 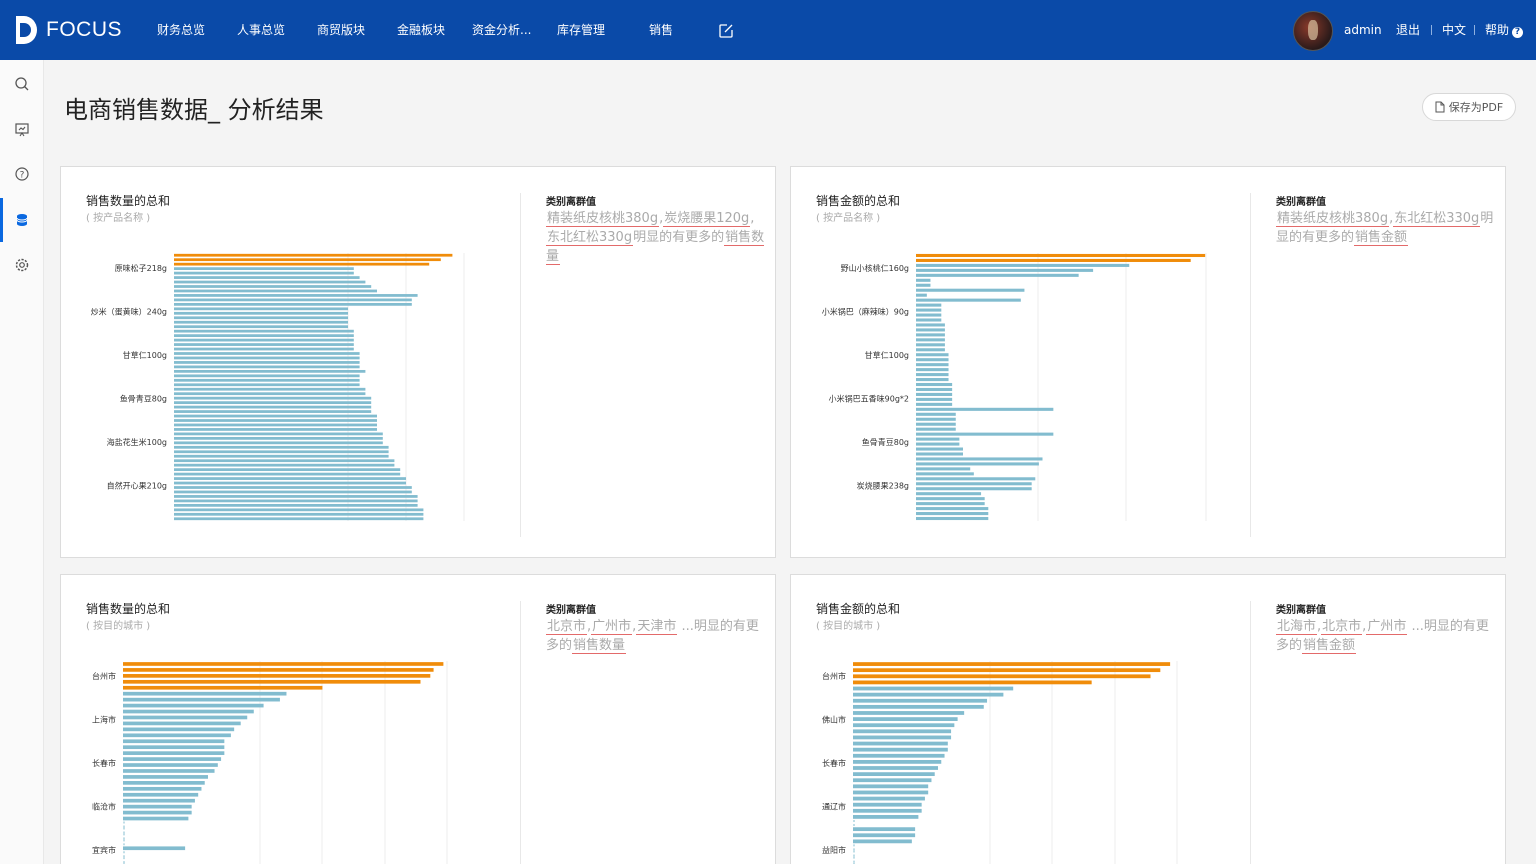 What do you see at coordinates (1313, 31) in the screenshot?
I see `user-avatar` at bounding box center [1313, 31].